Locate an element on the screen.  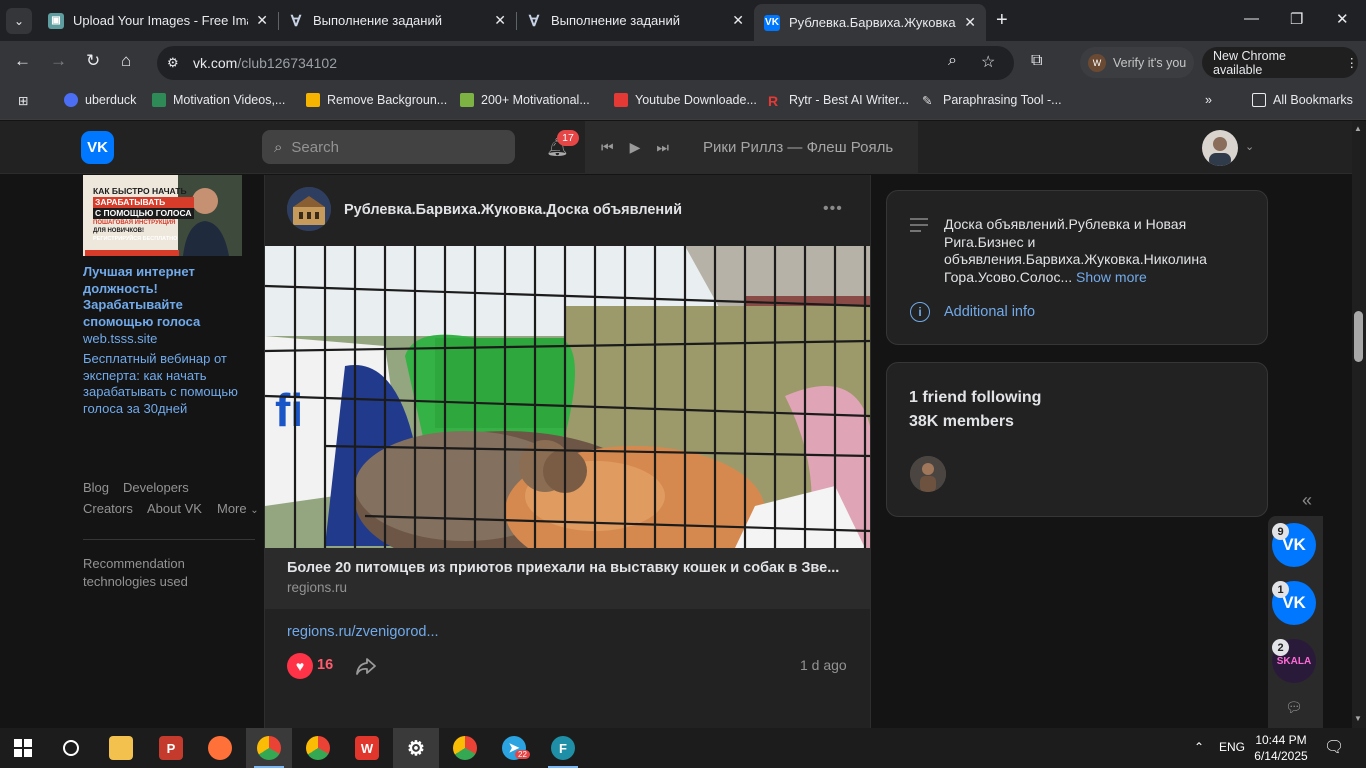
taskbar-p-app: P is located at coordinates (171, 748).